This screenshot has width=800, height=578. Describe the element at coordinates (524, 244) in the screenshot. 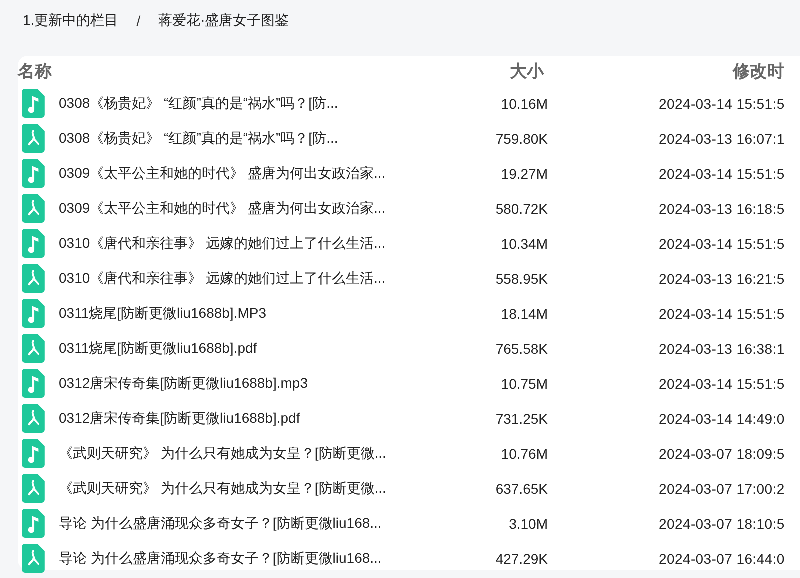

I see `file-size: 10.34M` at that location.